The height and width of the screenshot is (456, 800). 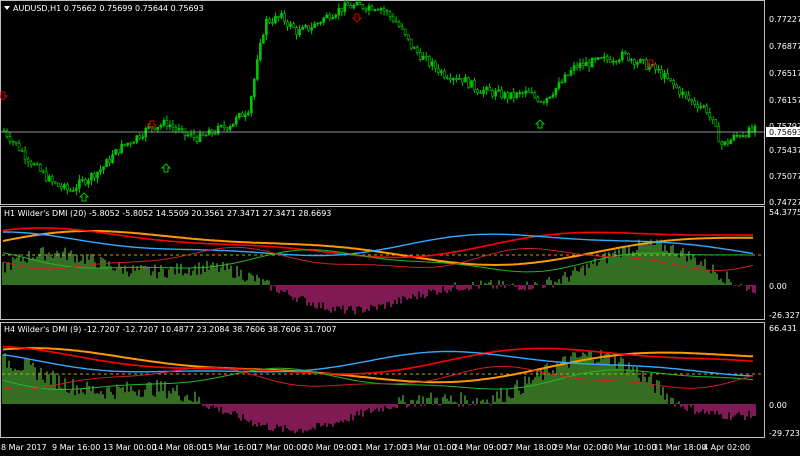 What do you see at coordinates (24, 447) in the screenshot?
I see `time-label: 8 Mar 2017` at bounding box center [24, 447].